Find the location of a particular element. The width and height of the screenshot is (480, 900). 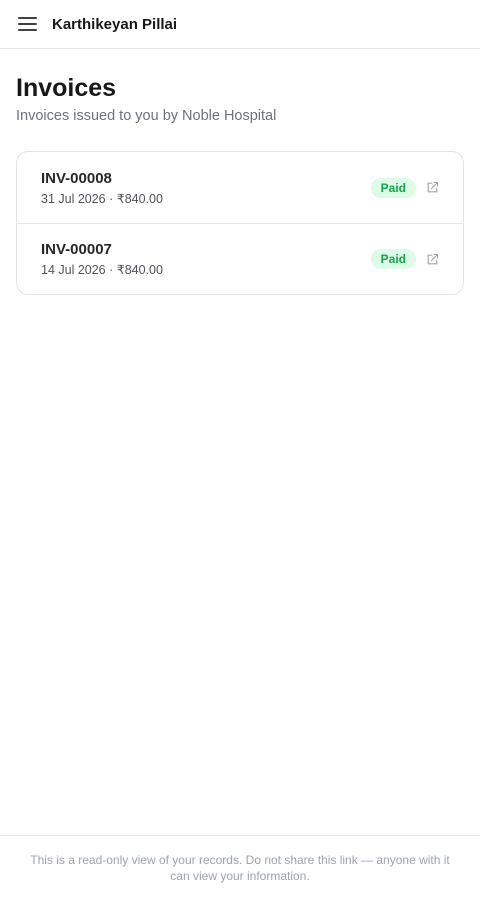

invoice-info: INV-00008 31 Jul 2026 · ₹840.00 is located at coordinates (102, 188).